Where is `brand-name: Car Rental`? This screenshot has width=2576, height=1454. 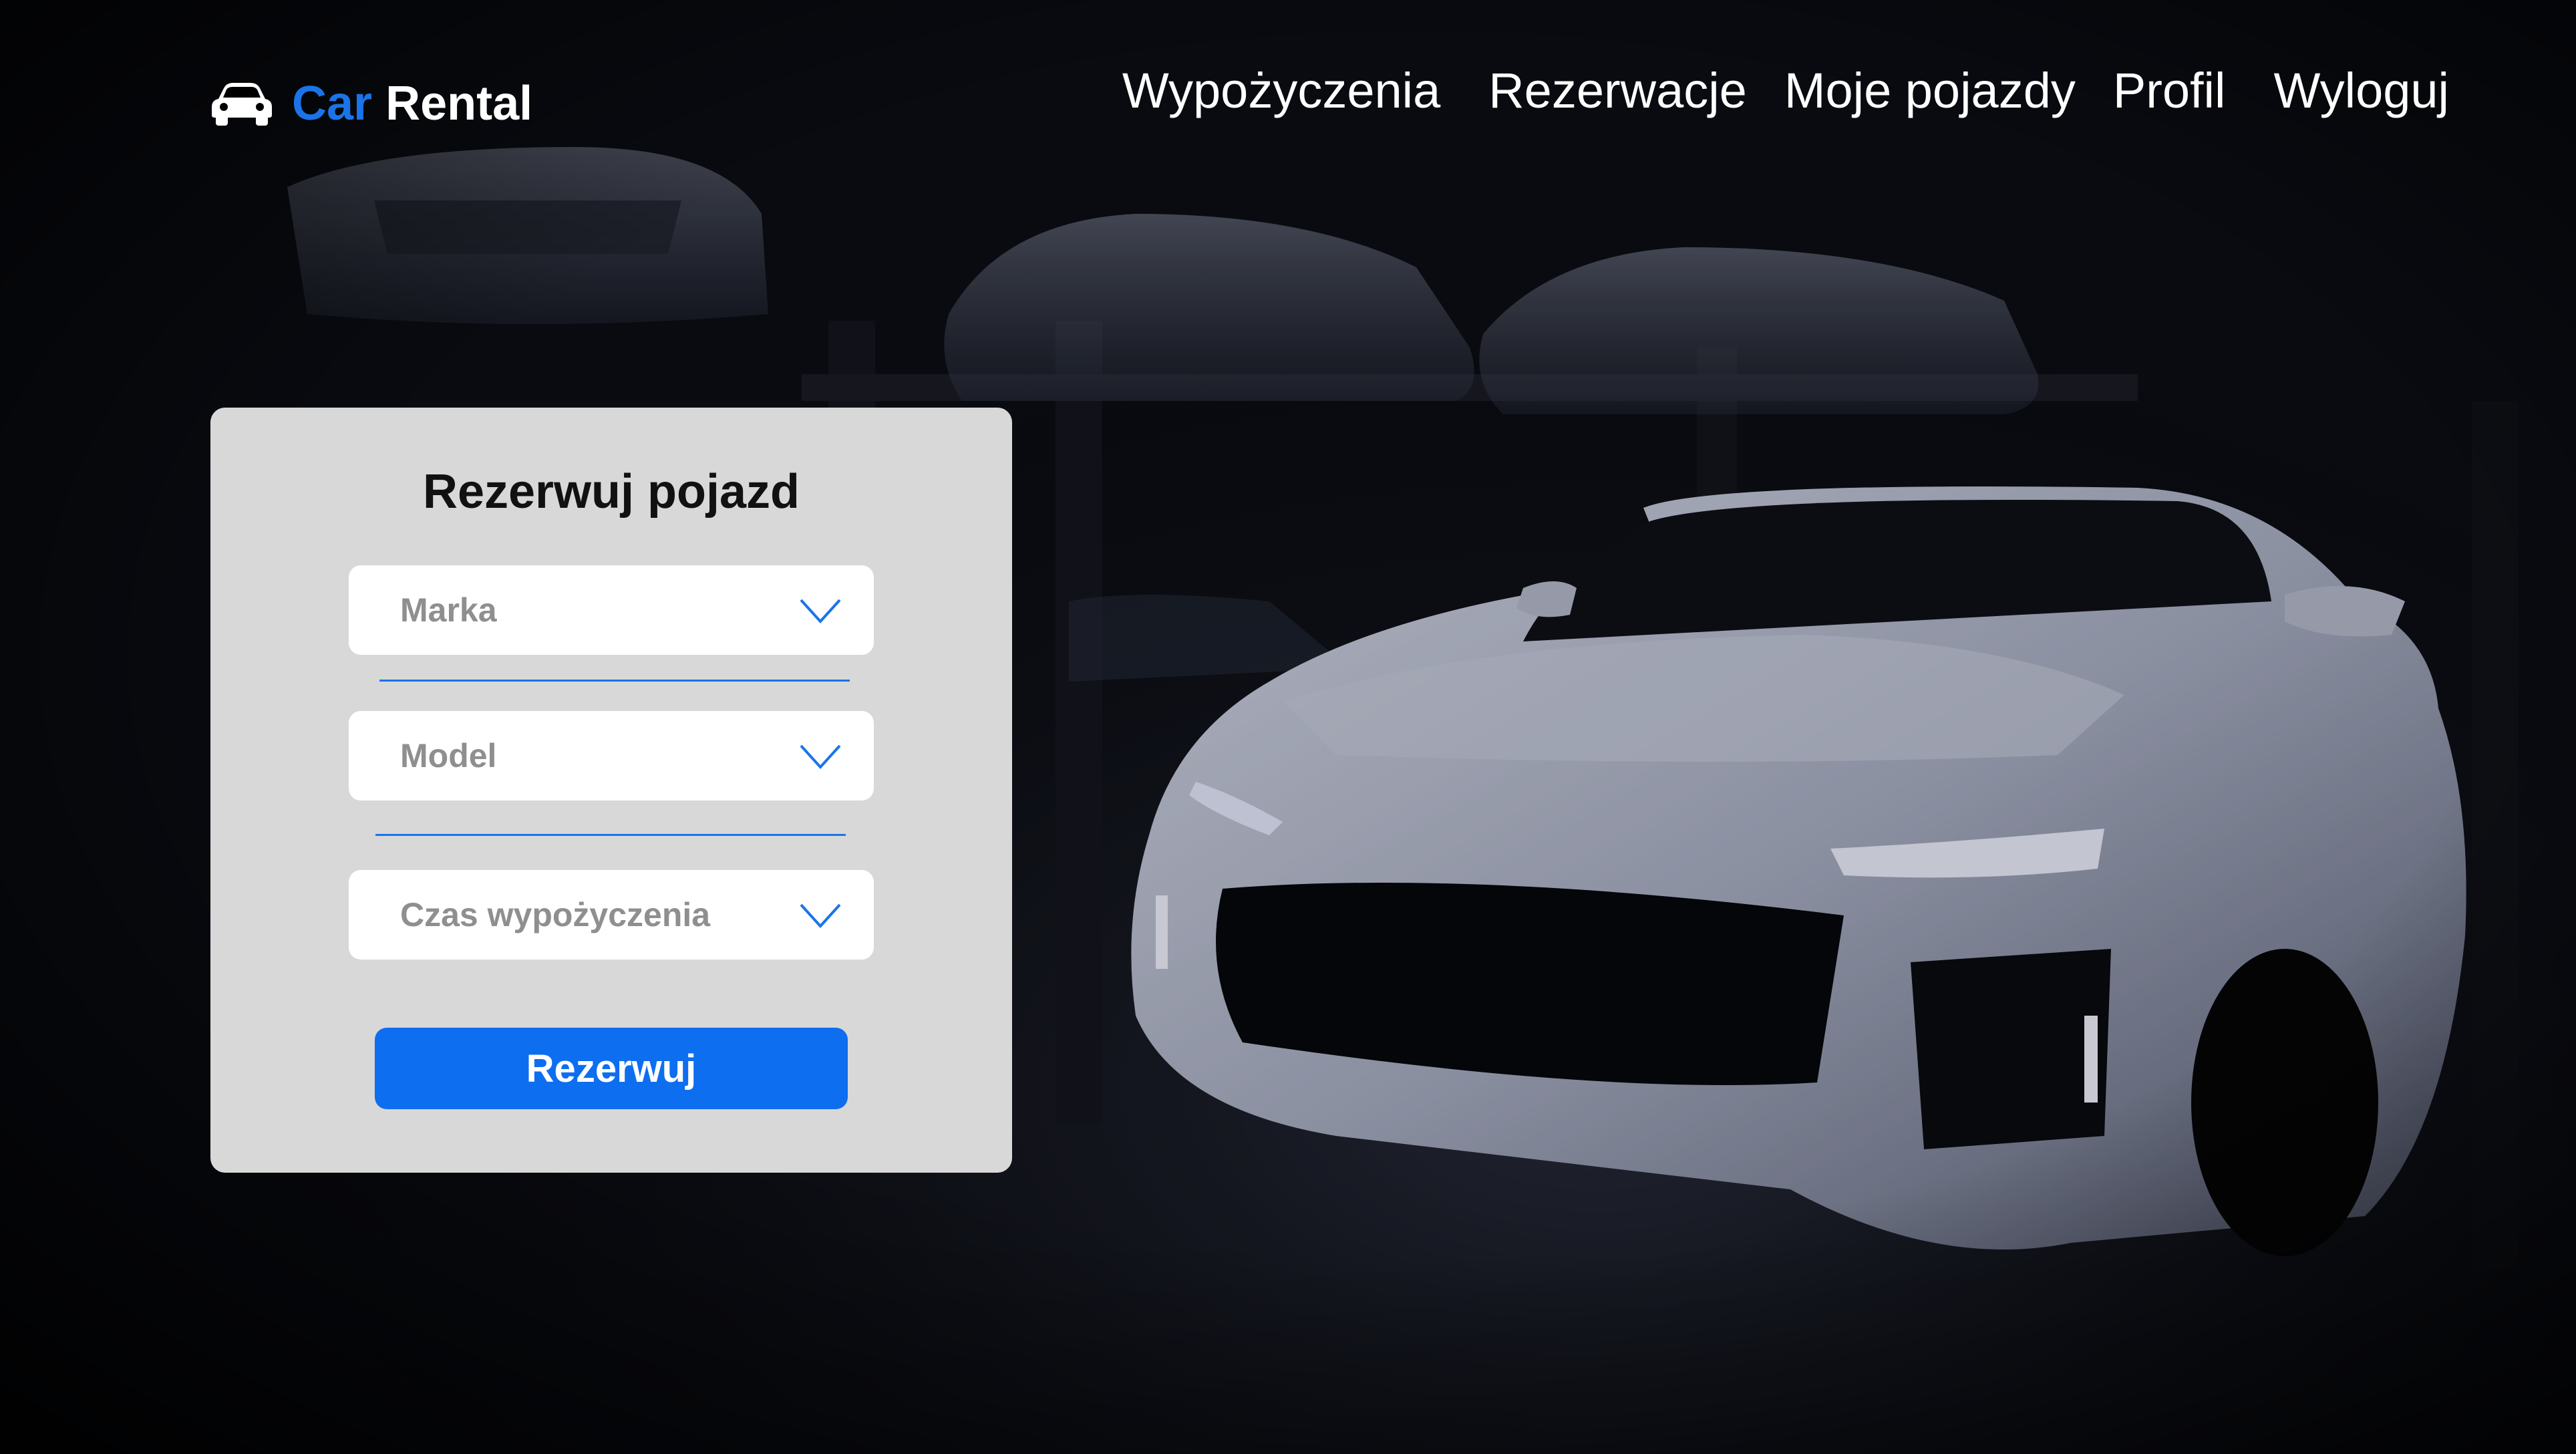
brand-name: Car Rental is located at coordinates (412, 103).